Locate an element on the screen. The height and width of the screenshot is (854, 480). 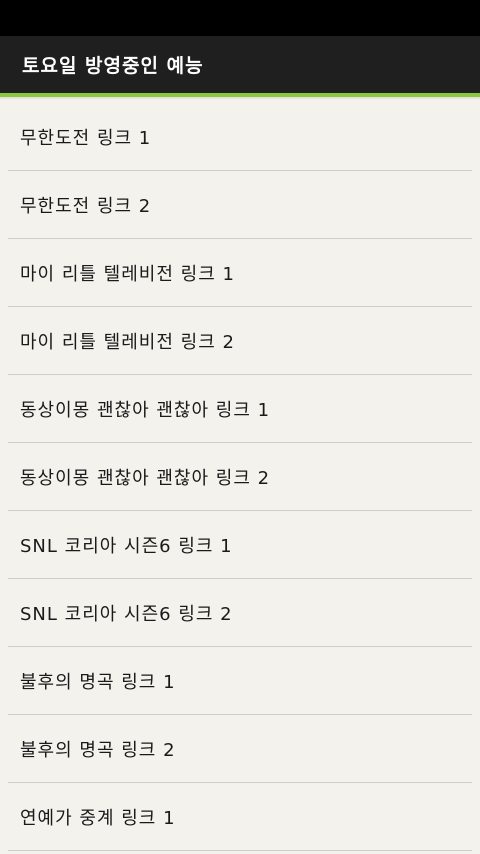
list-item-label: 불후의 명곡 링크 2 is located at coordinates (98, 750).